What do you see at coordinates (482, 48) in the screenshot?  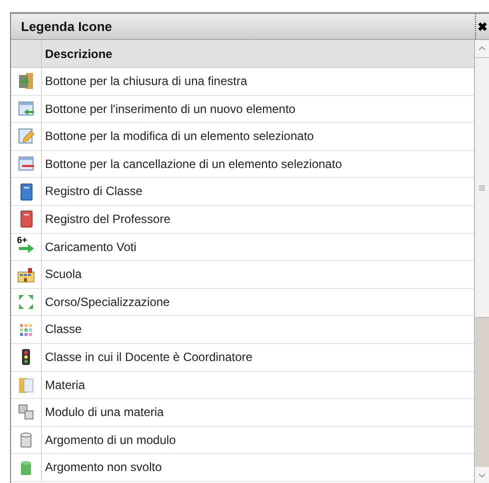 I see `scroll-up-icon` at bounding box center [482, 48].